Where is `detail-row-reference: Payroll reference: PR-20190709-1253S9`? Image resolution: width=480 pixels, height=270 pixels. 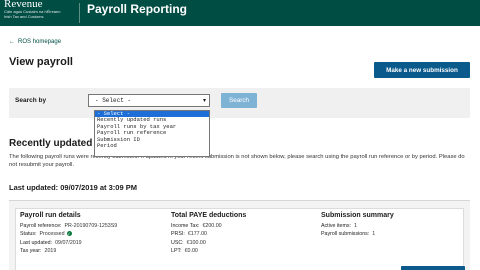
detail-row-reference: Payroll reference: PR-20190709-1253S9 is located at coordinates (69, 226).